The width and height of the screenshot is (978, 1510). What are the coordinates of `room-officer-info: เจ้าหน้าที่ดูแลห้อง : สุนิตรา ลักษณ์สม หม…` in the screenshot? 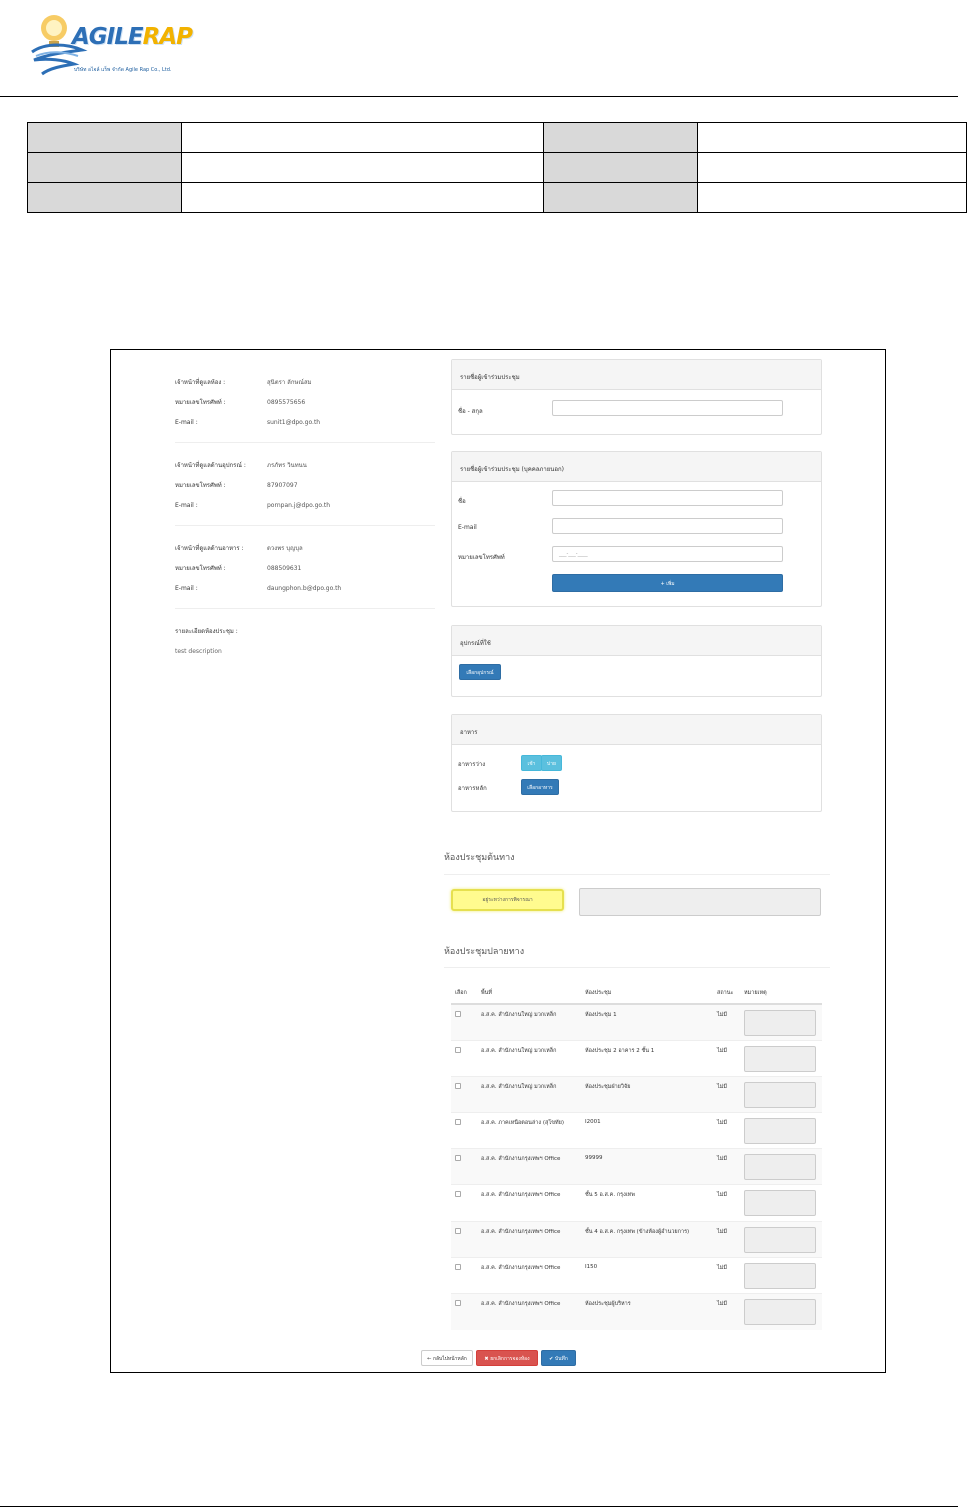 It's located at (305, 516).